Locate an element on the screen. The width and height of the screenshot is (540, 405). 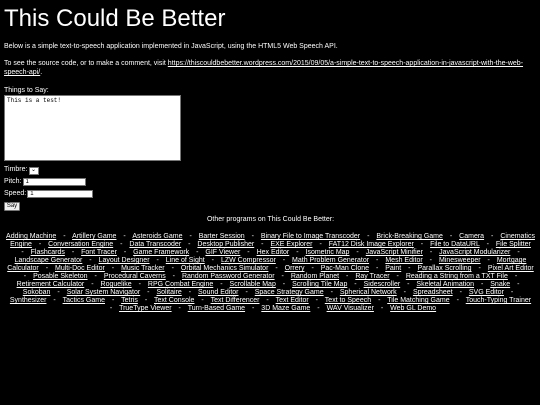
program-link: Font Tracer is located at coordinates (99, 252).